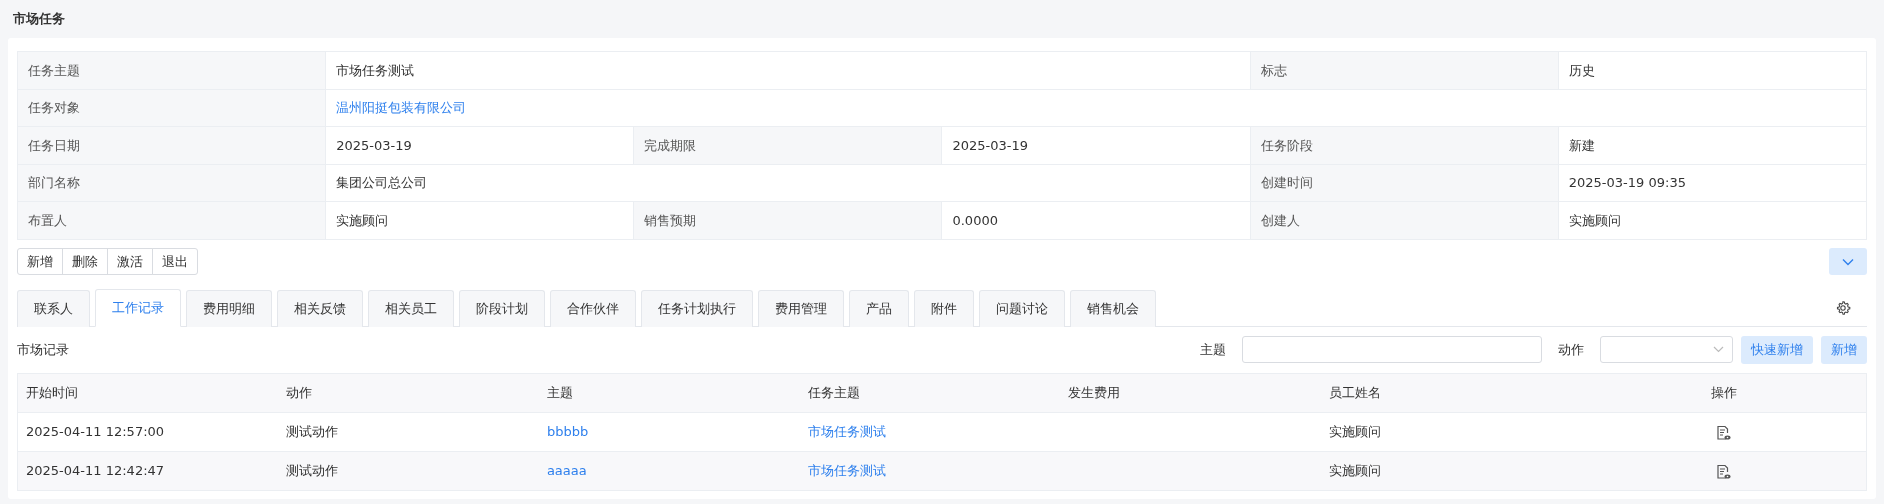 The image size is (1884, 504). Describe the element at coordinates (95, 471) in the screenshot. I see `table-cell: 2025-04-11 12:42:47` at that location.